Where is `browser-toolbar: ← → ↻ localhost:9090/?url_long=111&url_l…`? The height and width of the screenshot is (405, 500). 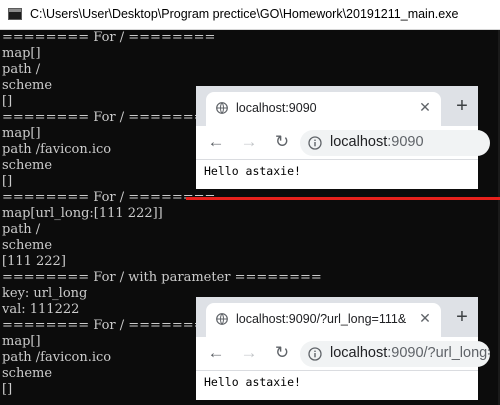 browser-toolbar: ← → ↻ localhost:9090/?url_long=111&url_l… is located at coordinates (343, 354).